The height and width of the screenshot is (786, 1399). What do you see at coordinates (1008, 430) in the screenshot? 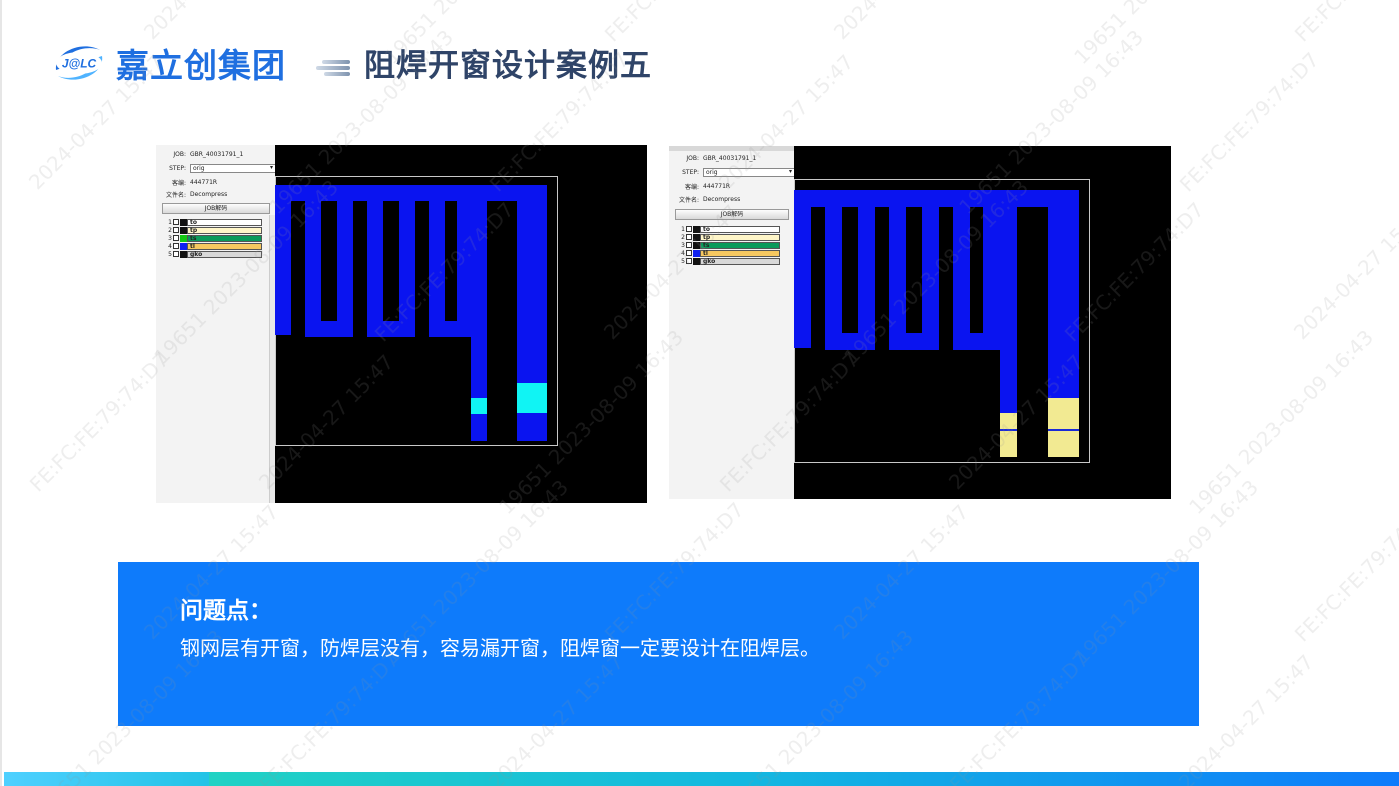
I see `paste-split-line` at bounding box center [1008, 430].